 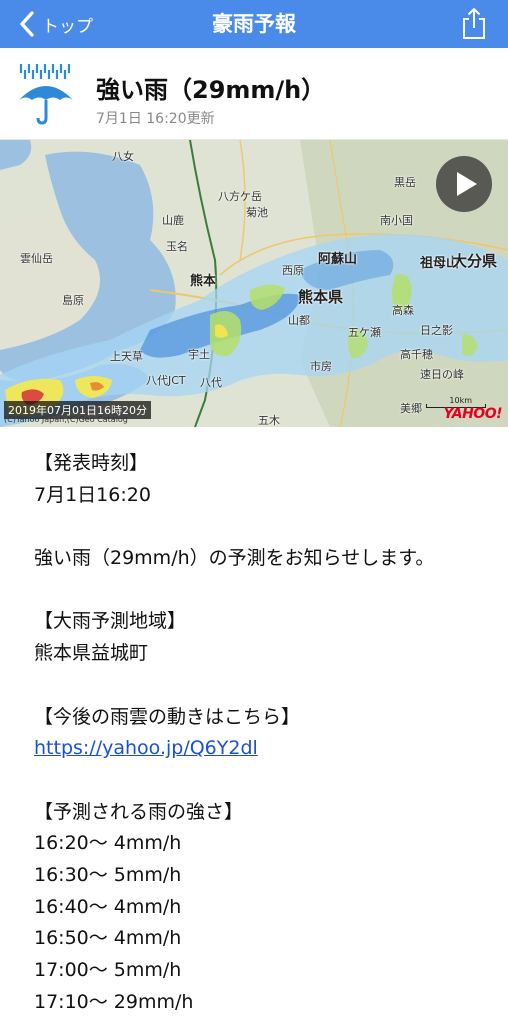 What do you see at coordinates (123, 156) in the screenshot?
I see `map-label-yame: 八女` at bounding box center [123, 156].